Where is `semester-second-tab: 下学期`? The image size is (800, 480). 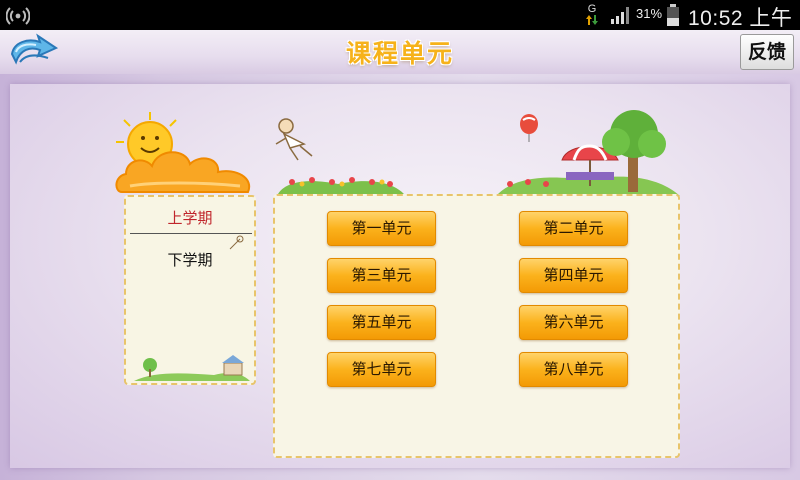
semester-second-tab: 下学期 is located at coordinates (190, 259).